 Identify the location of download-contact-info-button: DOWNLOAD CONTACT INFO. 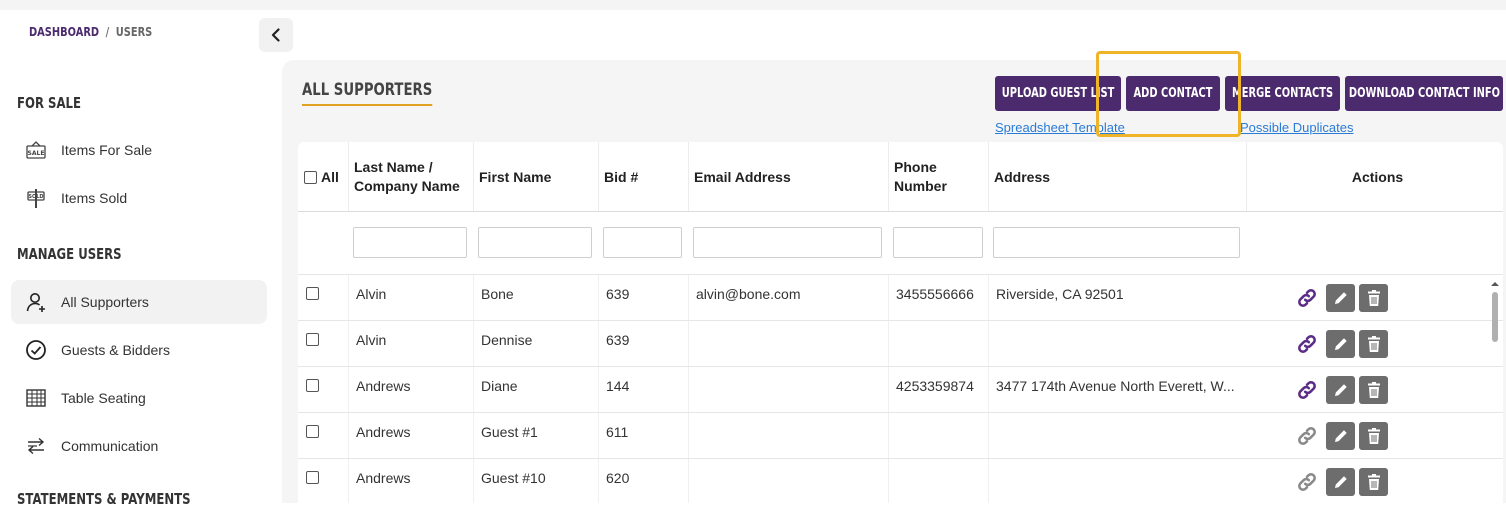
(1424, 93).